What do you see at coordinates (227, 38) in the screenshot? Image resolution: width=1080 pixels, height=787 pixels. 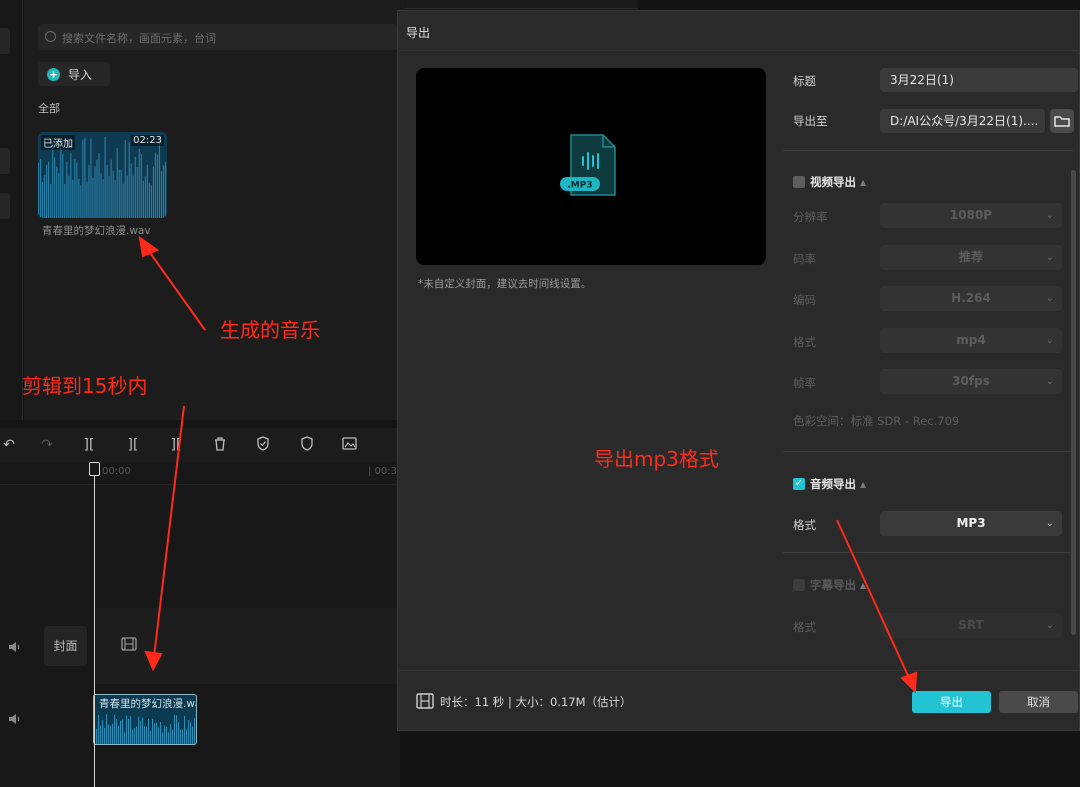 I see `search-input` at bounding box center [227, 38].